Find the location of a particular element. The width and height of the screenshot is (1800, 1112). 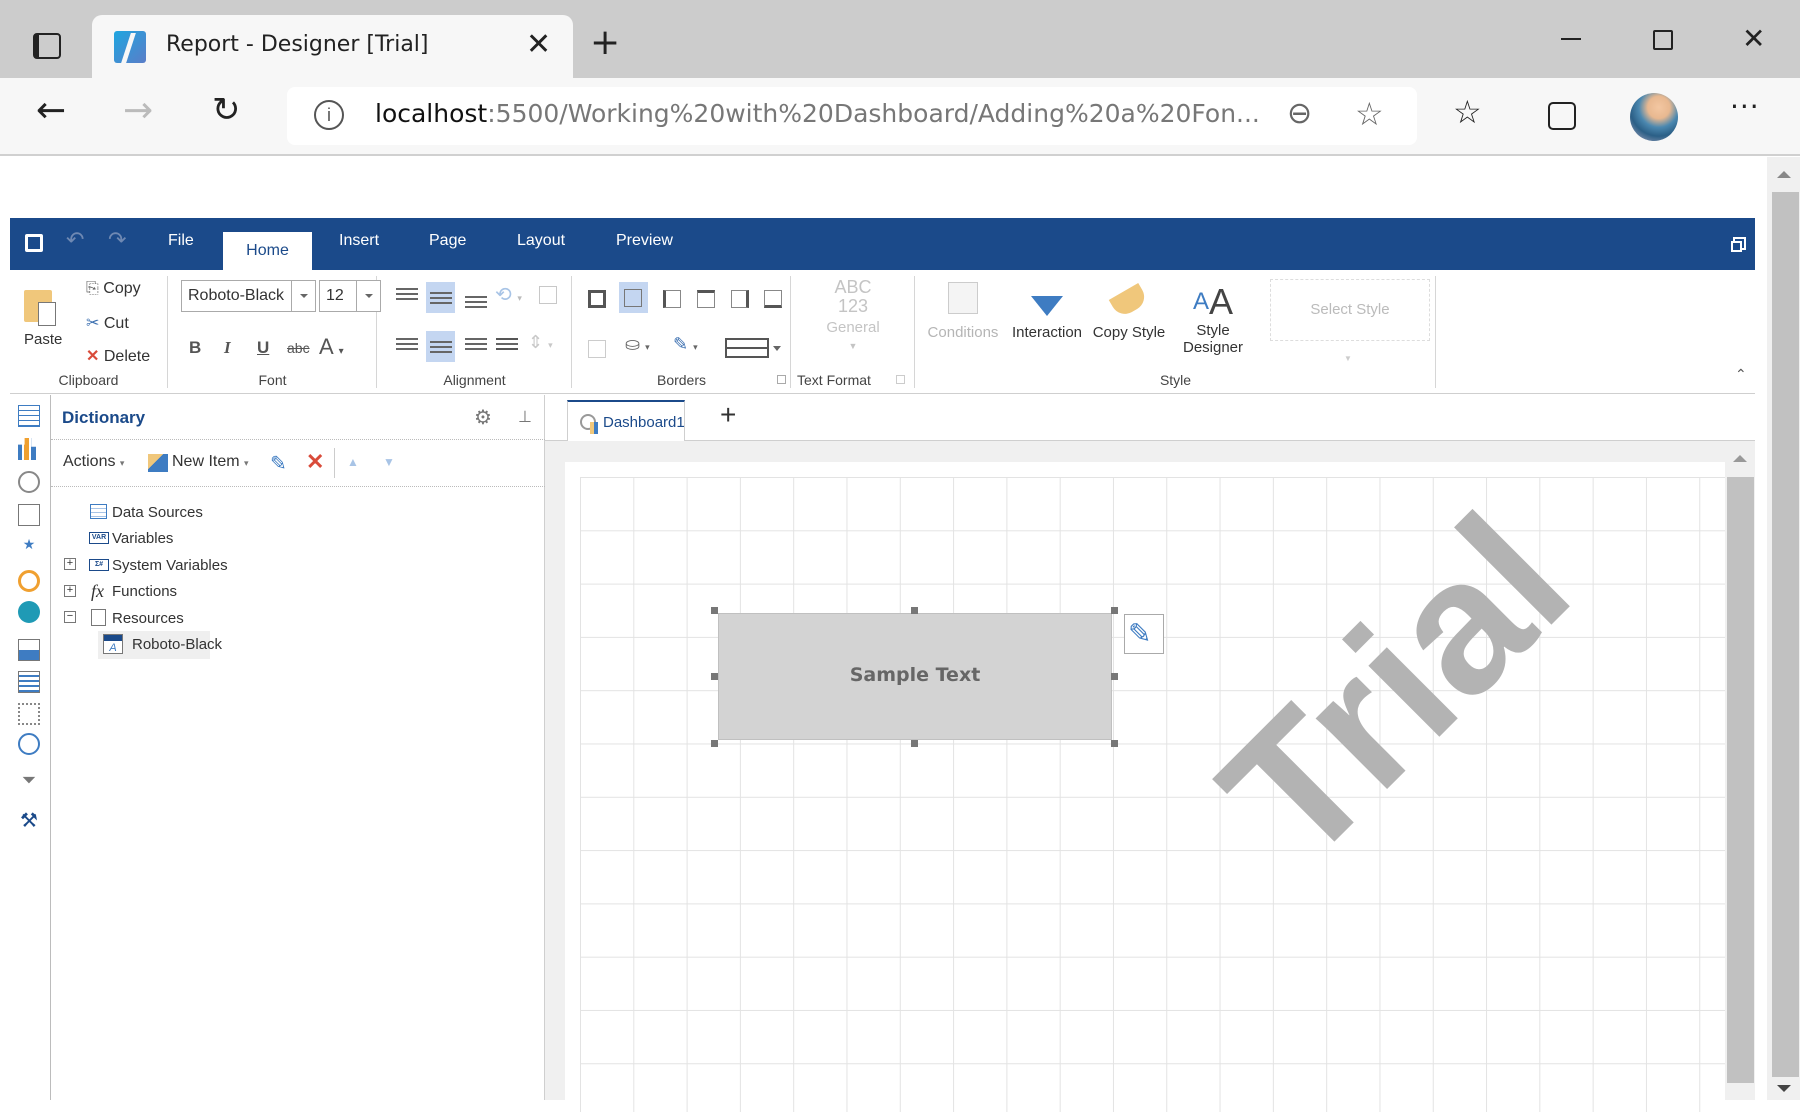

redo-icon: ↷ is located at coordinates (117, 240).